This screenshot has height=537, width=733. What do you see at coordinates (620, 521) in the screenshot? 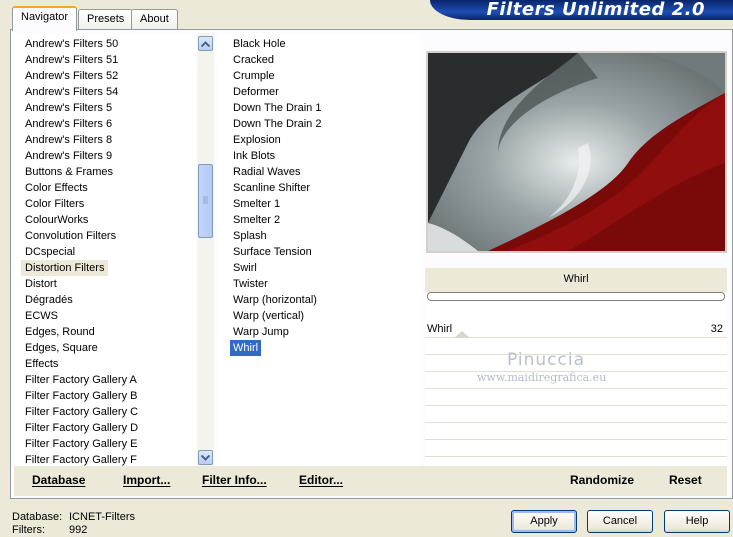
I see `cancel-button: Cancel` at bounding box center [620, 521].